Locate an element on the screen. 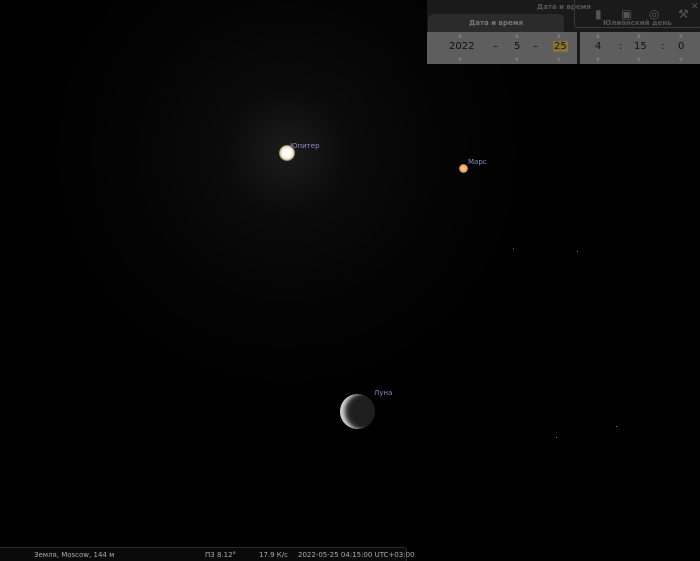 The image size is (700, 561). minute-up-arrow: ▲ is located at coordinates (639, 36).